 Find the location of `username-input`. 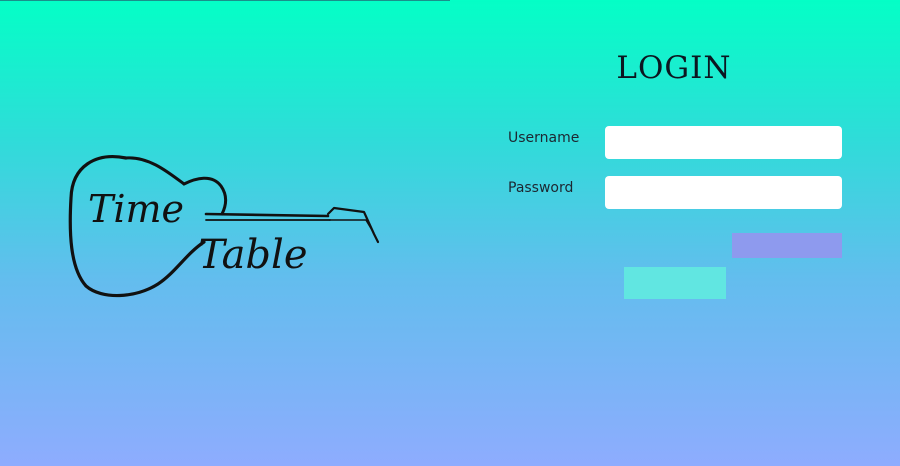

username-input is located at coordinates (723, 142).